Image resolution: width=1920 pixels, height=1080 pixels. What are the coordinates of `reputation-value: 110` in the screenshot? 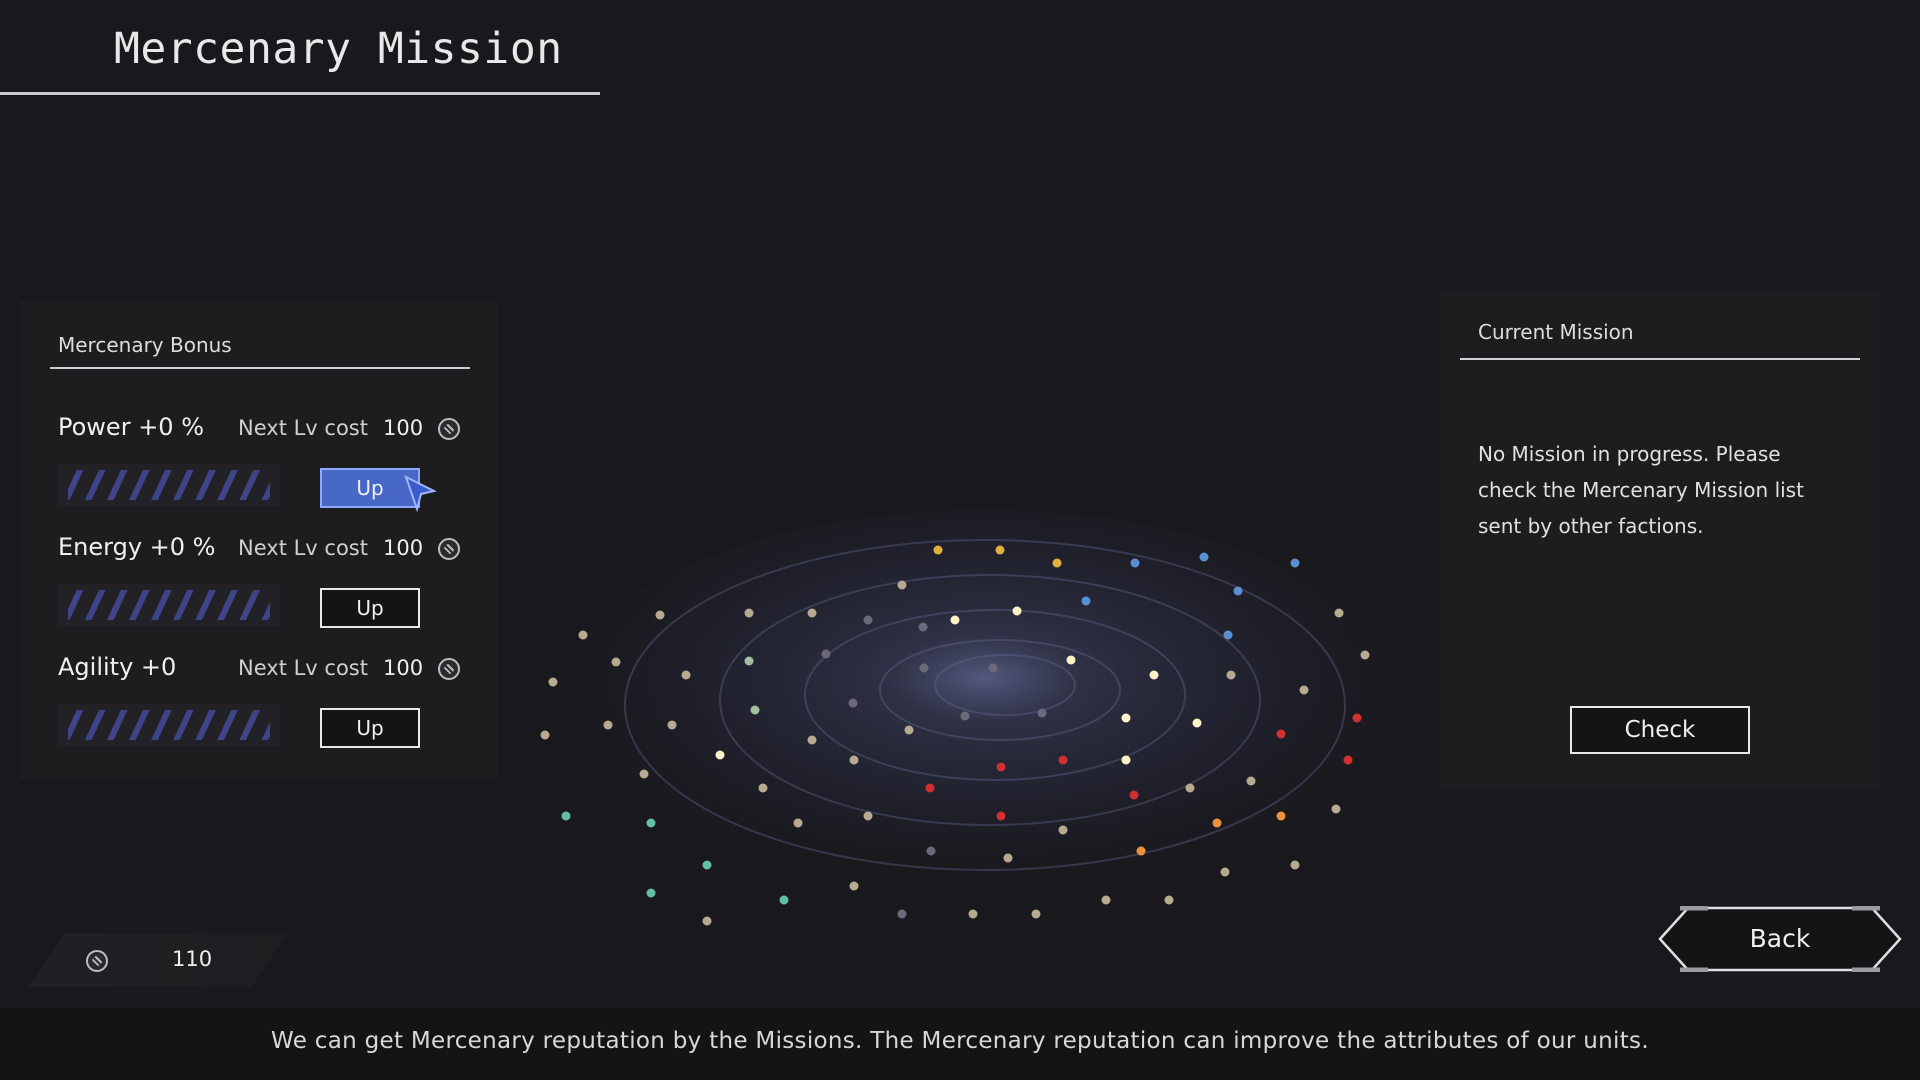 It's located at (192, 959).